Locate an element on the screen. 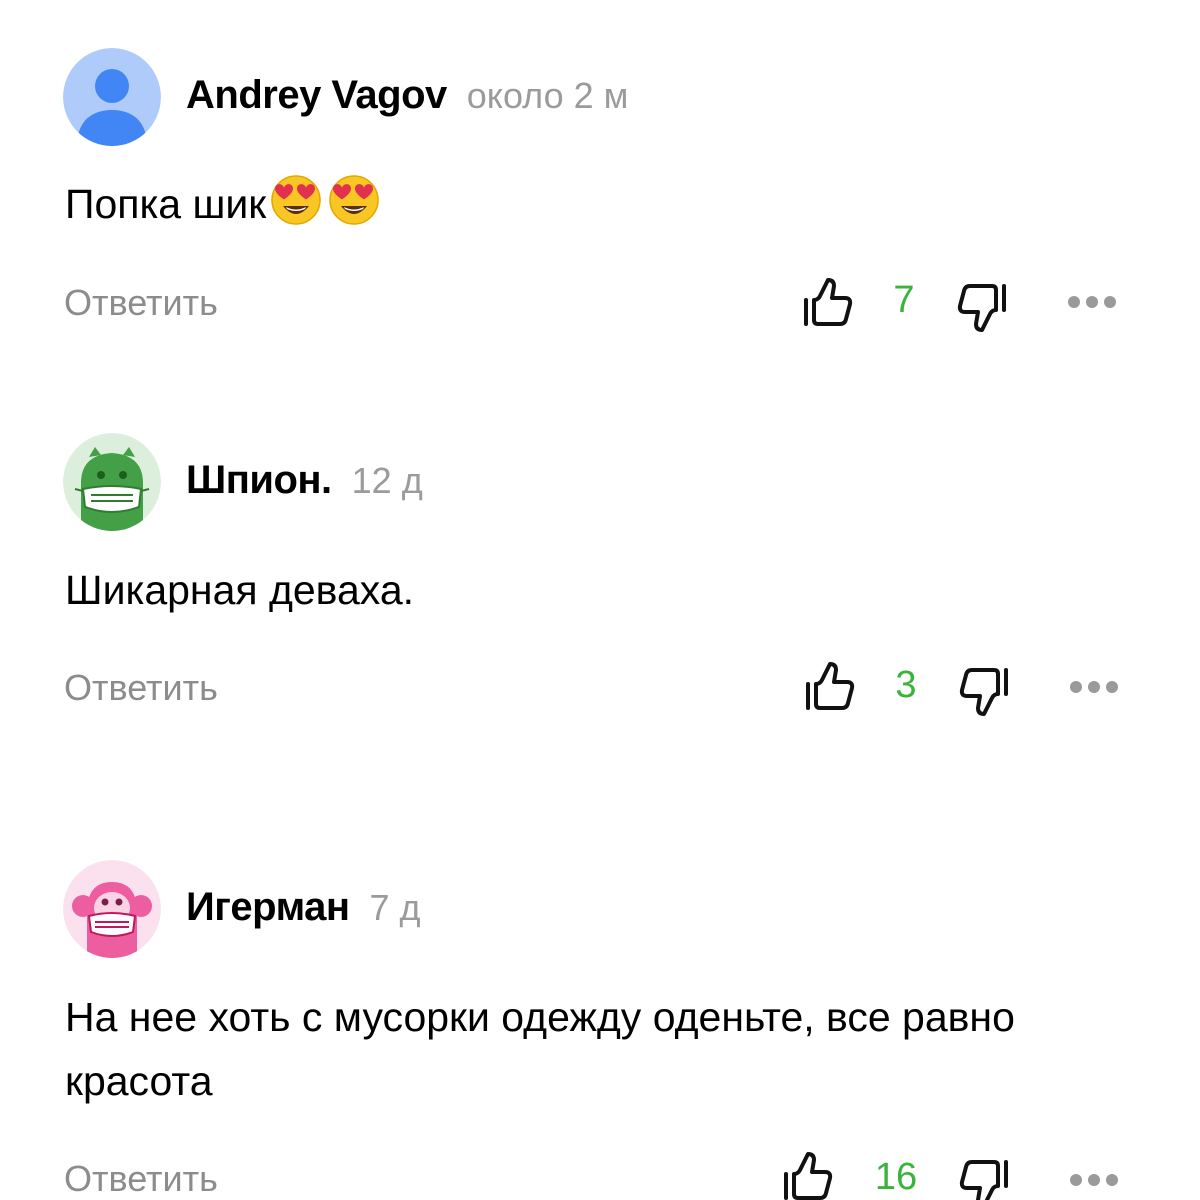 This screenshot has width=1200, height=1200. like-count: 3 is located at coordinates (906, 685).